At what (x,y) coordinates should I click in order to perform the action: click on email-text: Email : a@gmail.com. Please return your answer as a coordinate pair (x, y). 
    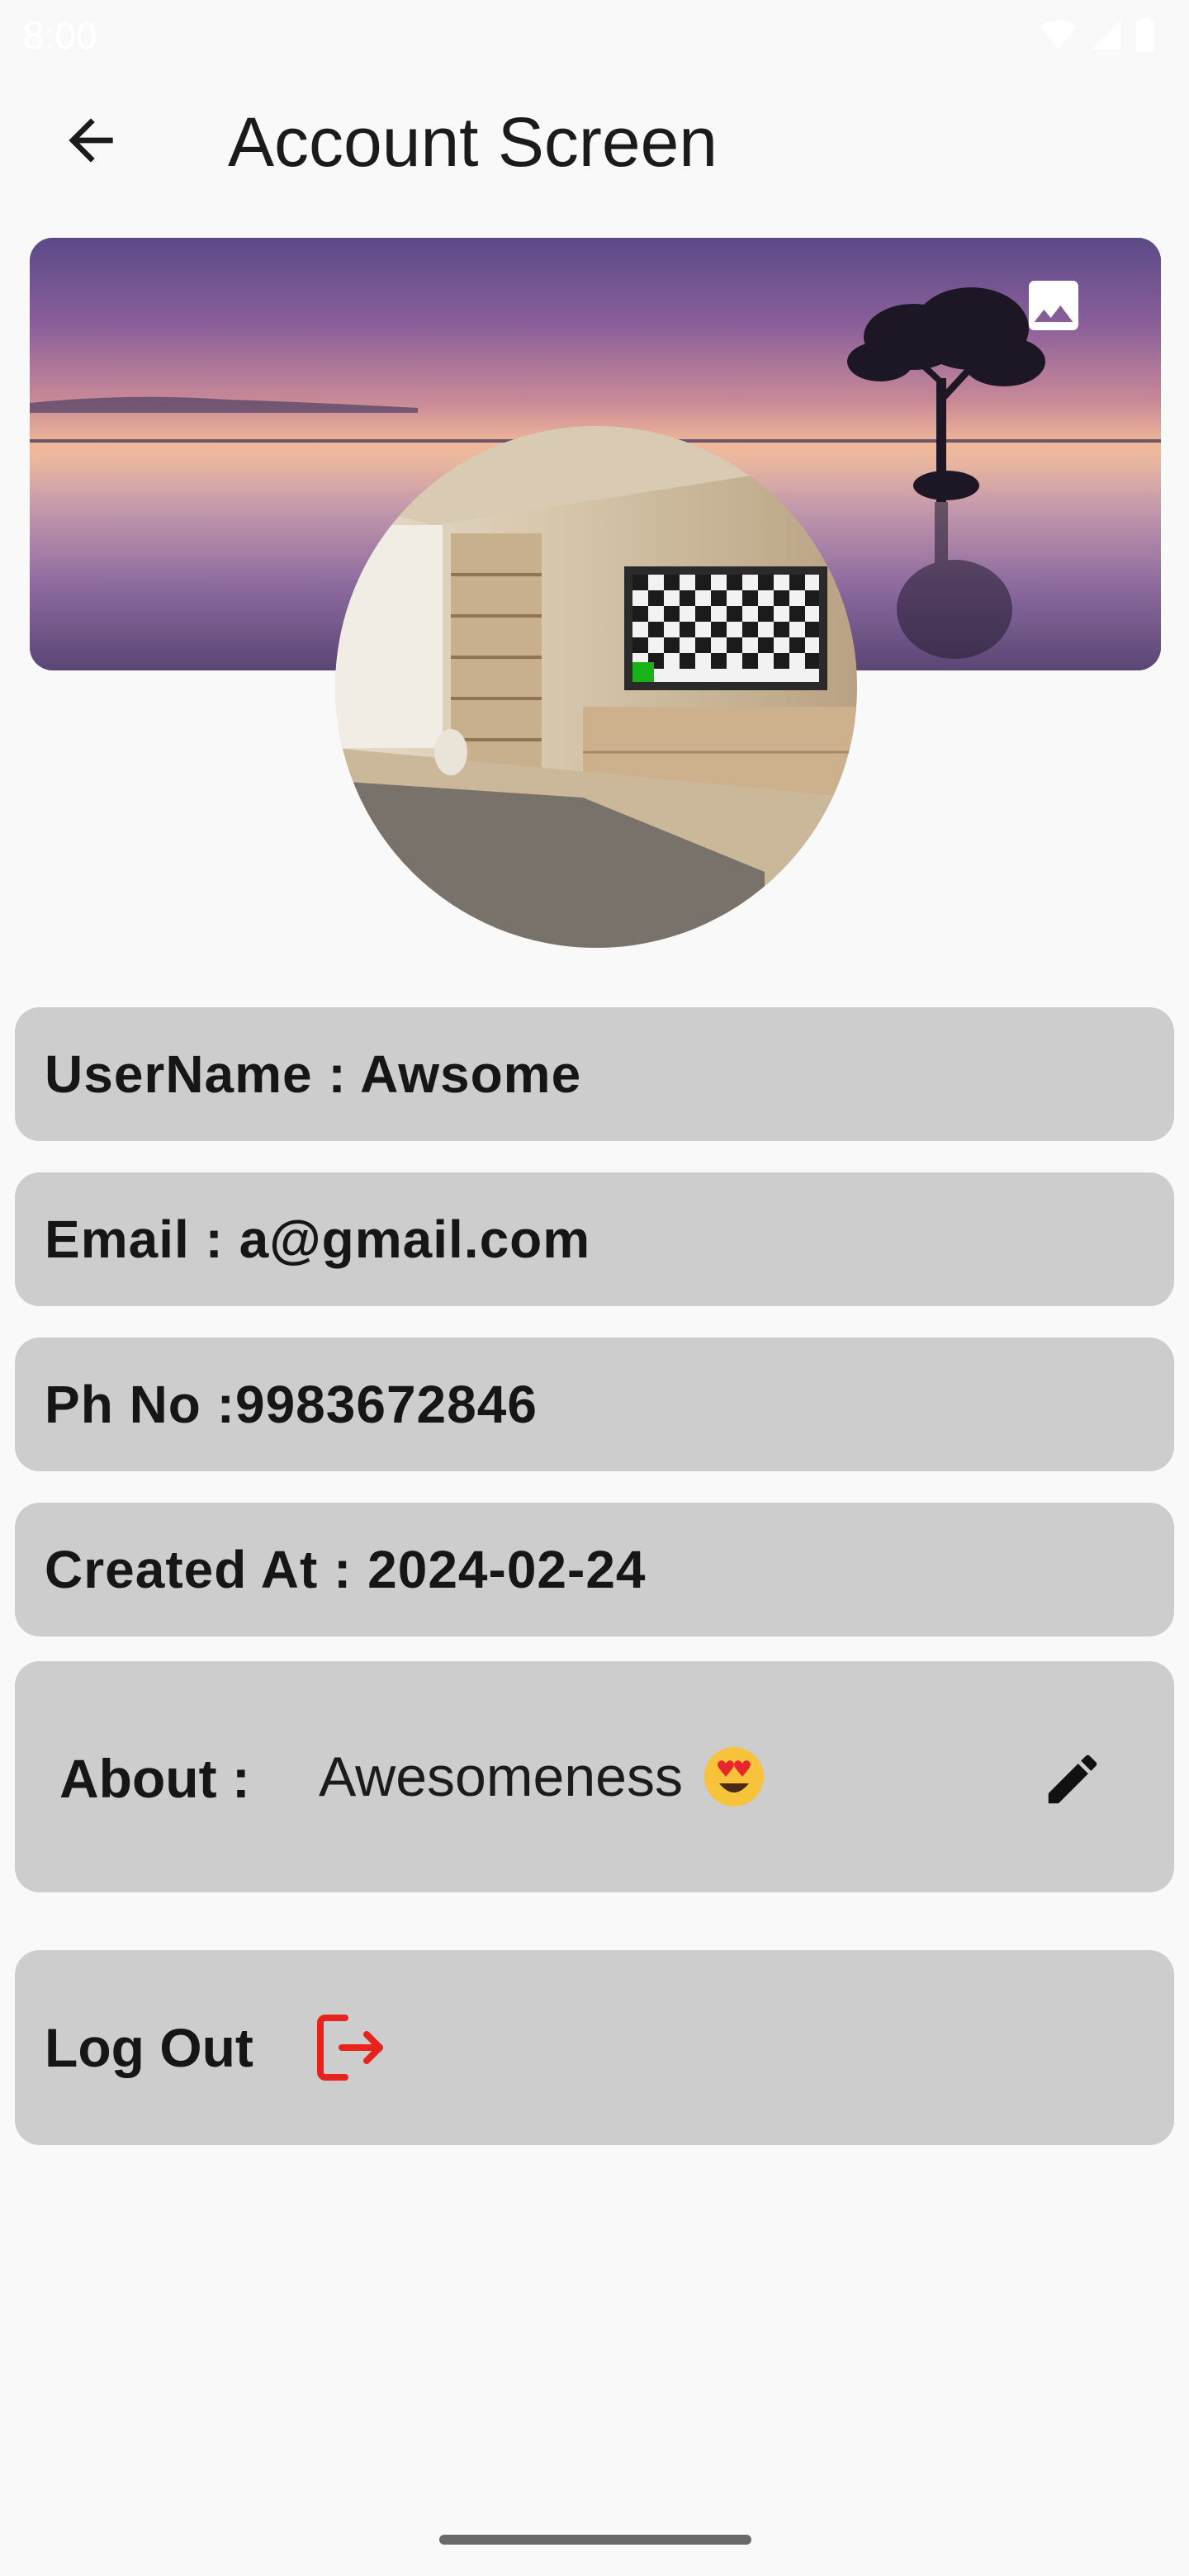
    Looking at the image, I should click on (318, 1239).